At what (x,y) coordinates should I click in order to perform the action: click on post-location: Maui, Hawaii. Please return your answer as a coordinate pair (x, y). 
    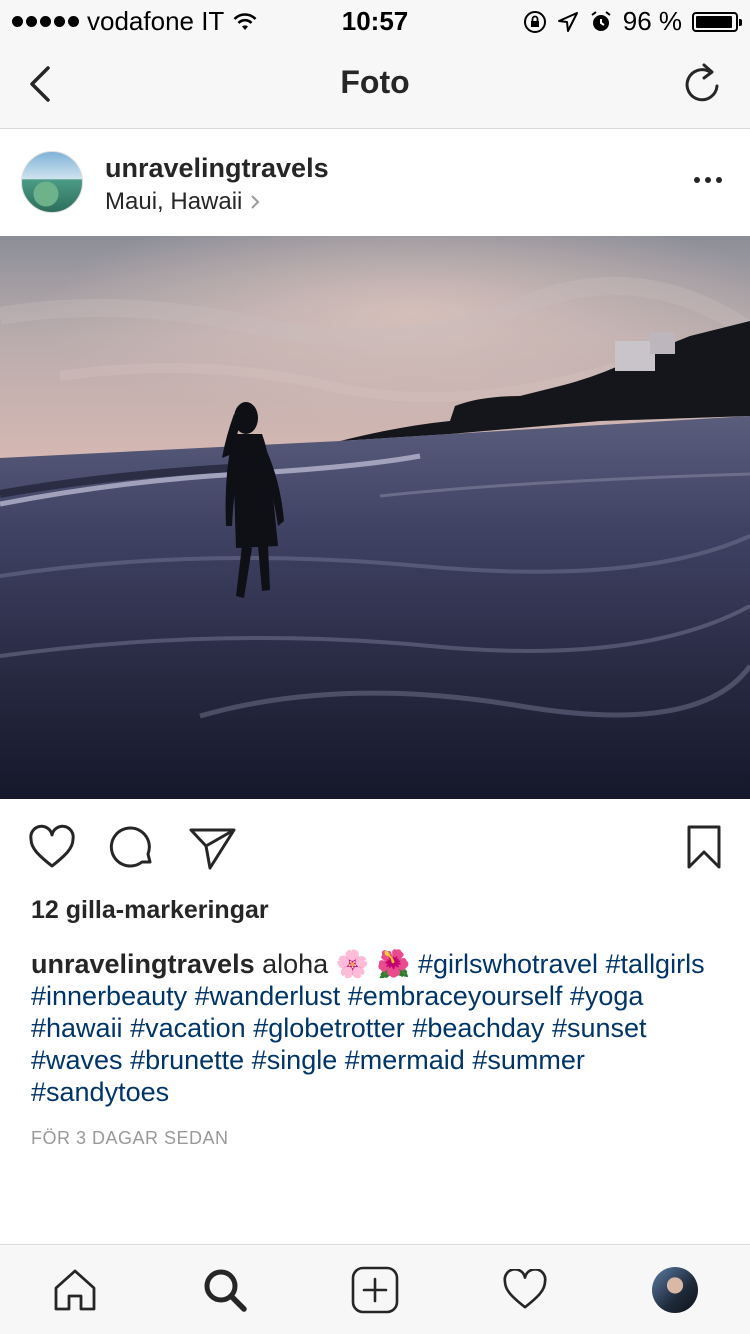
    Looking at the image, I should click on (182, 202).